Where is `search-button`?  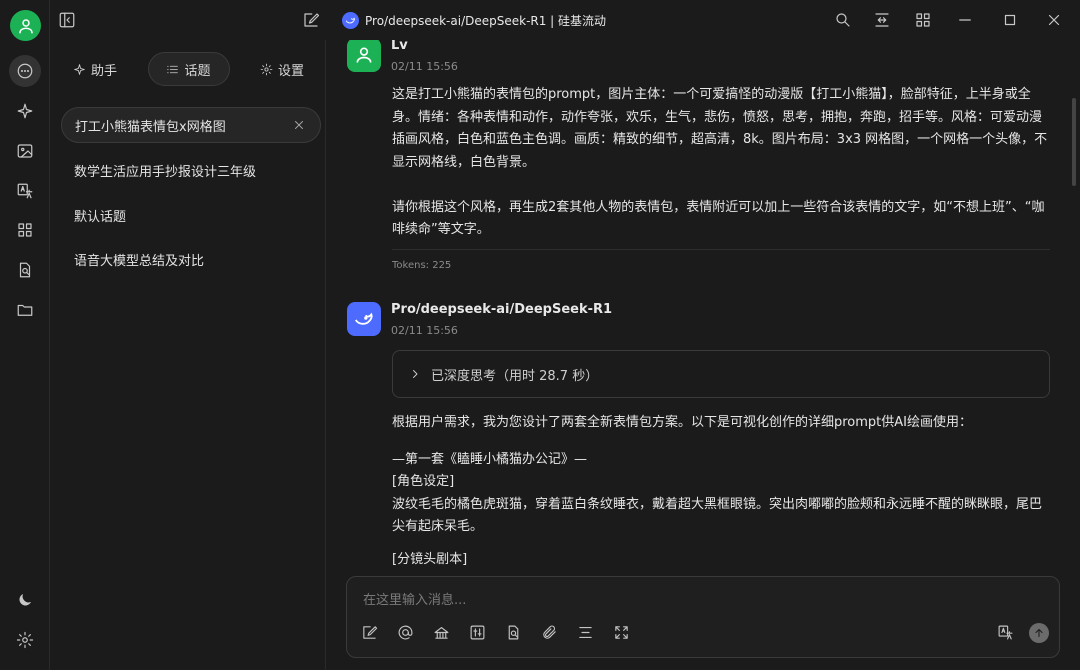 search-button is located at coordinates (843, 20).